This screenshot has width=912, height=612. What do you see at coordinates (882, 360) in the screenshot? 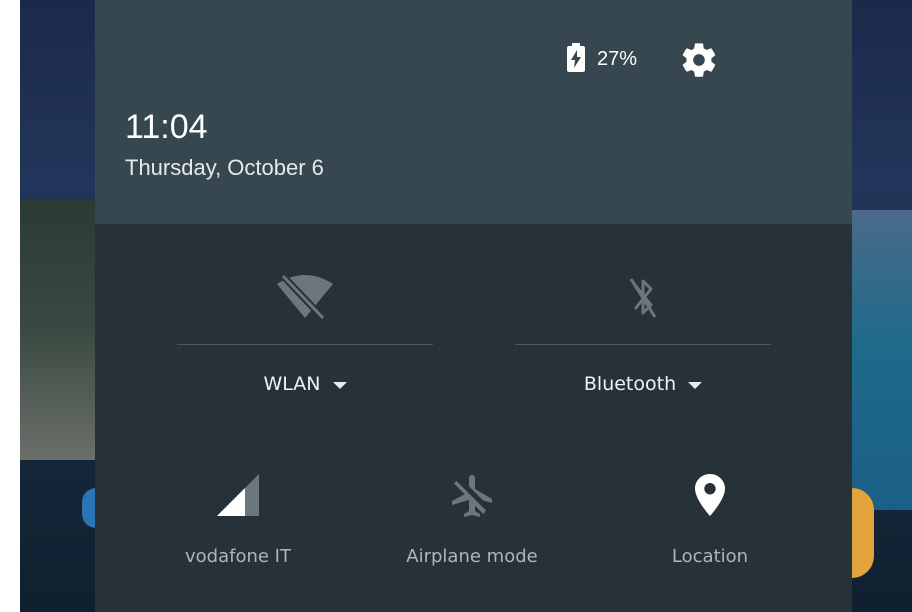
I see `wallpaper-sea` at bounding box center [882, 360].